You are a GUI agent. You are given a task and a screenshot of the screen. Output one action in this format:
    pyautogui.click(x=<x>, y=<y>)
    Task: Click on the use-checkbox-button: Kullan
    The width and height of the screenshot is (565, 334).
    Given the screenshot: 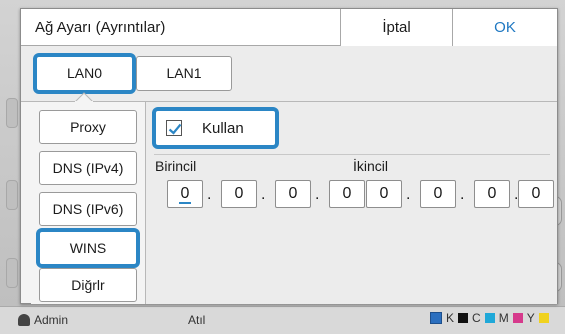 What is the action you would take?
    pyautogui.click(x=215, y=128)
    